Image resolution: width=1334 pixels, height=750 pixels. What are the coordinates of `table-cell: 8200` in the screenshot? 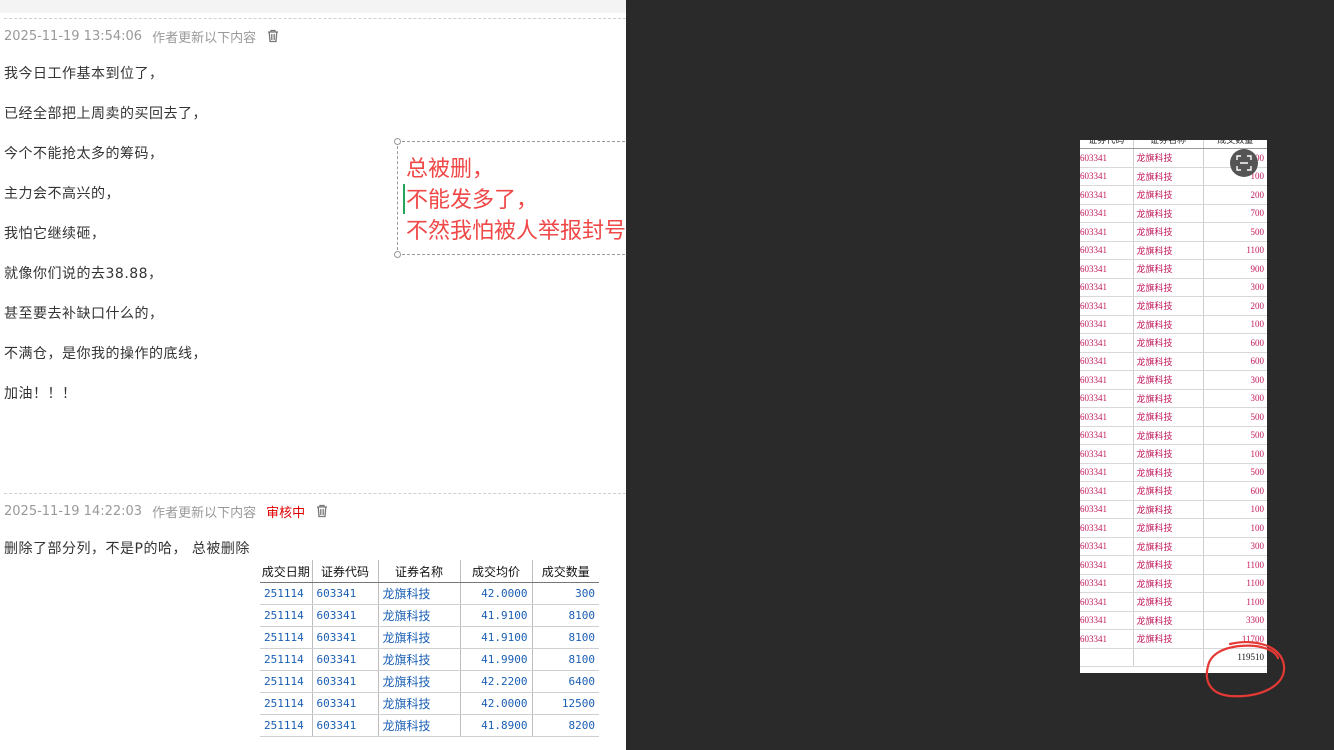 It's located at (565, 725).